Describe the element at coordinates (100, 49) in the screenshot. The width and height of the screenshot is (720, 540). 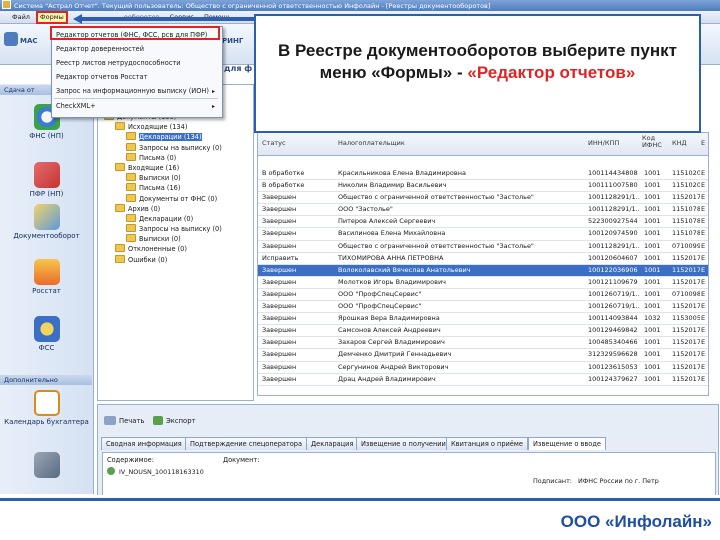
I see `menu-item-power-of-attorney-editor: Редактор доверенностей` at that location.